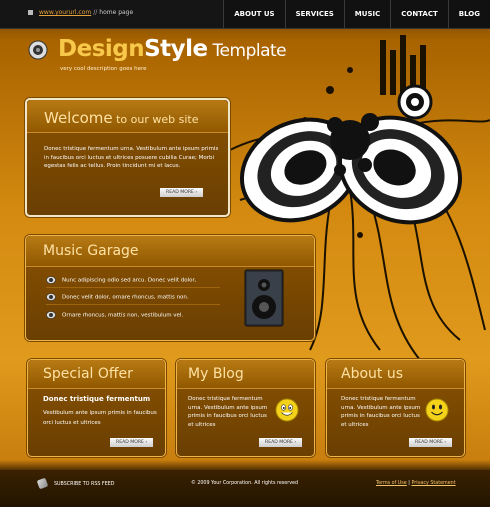 The image size is (490, 507). What do you see at coordinates (419, 14) in the screenshot?
I see `nav-contact: CONTACT` at bounding box center [419, 14].